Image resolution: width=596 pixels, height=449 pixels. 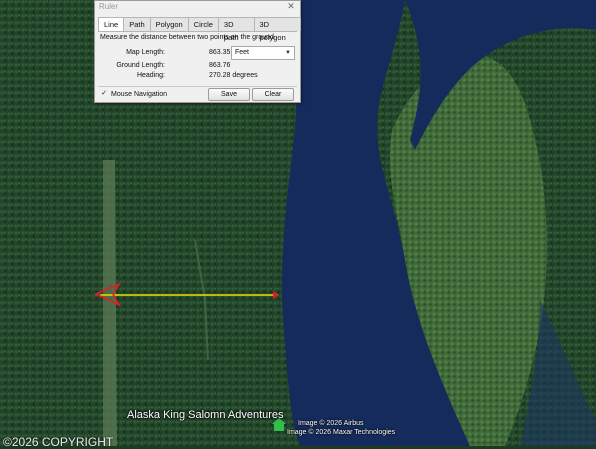 I want to click on unit-select-value: Feet, so click(x=242, y=52).